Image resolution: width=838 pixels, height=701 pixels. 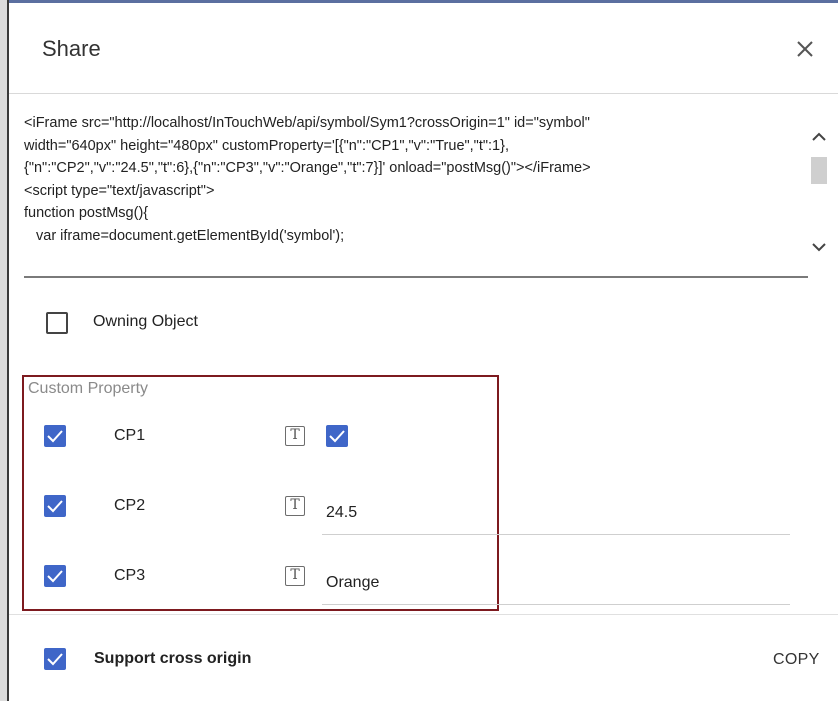 I want to click on cp3-input-underline, so click(x=556, y=604).